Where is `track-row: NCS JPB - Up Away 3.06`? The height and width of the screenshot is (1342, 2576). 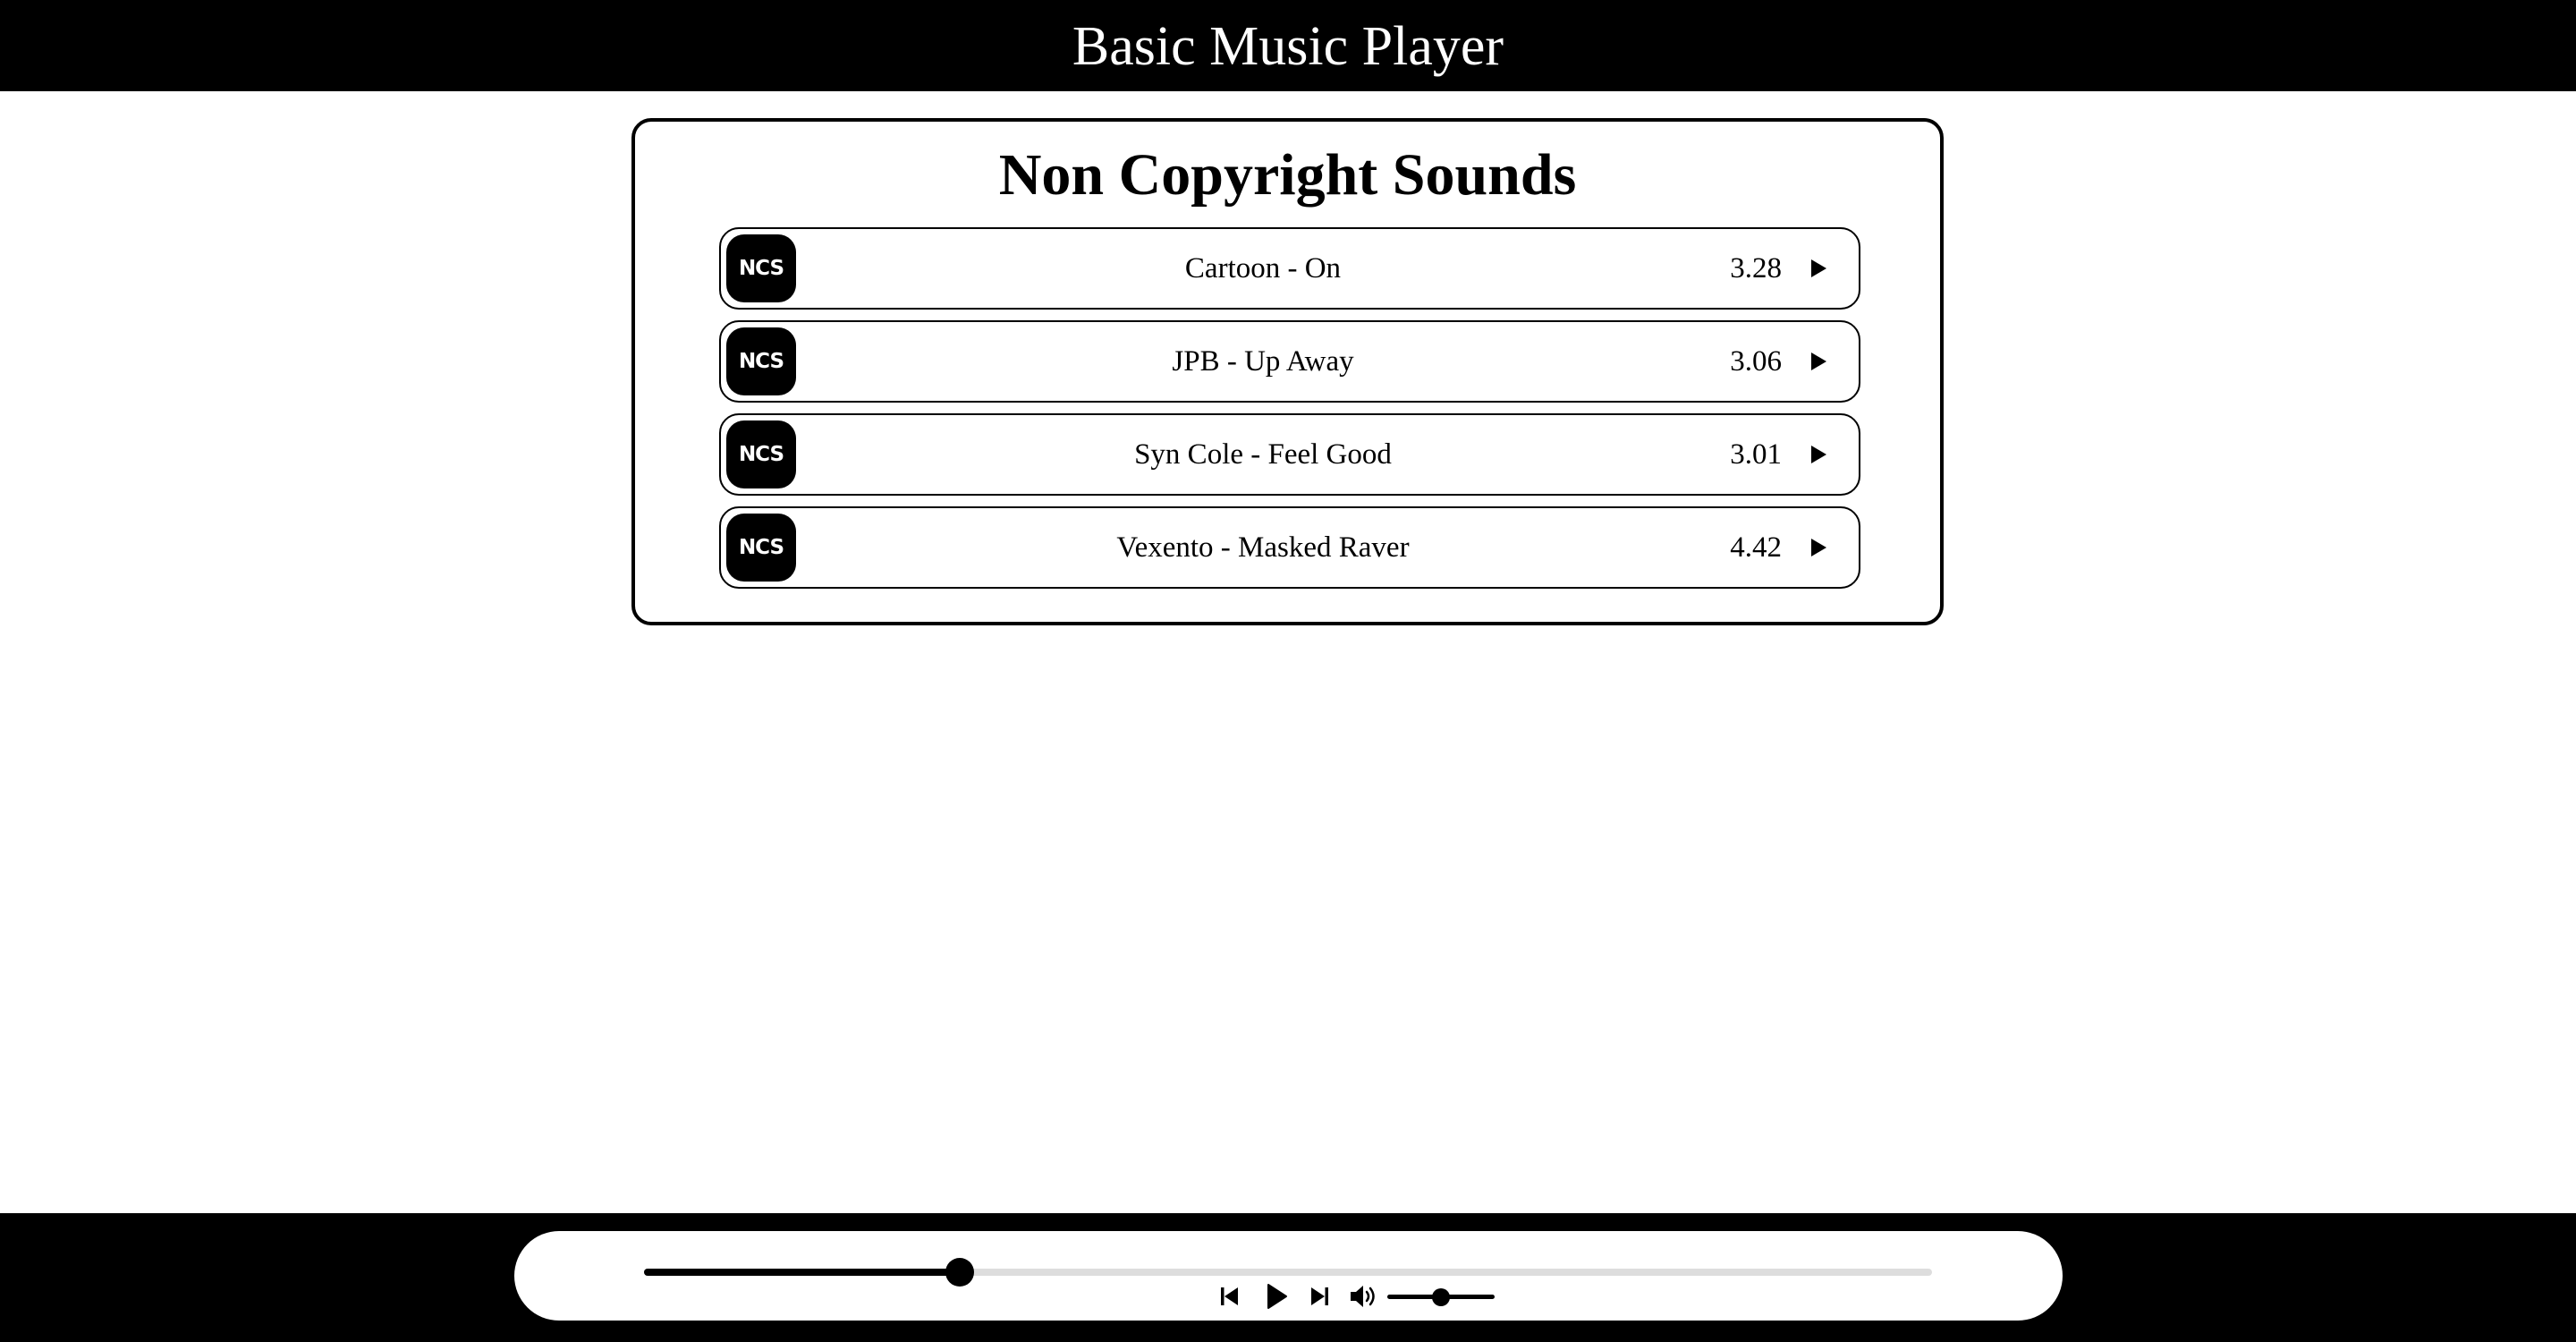 track-row: NCS JPB - Up Away 3.06 is located at coordinates (1289, 362).